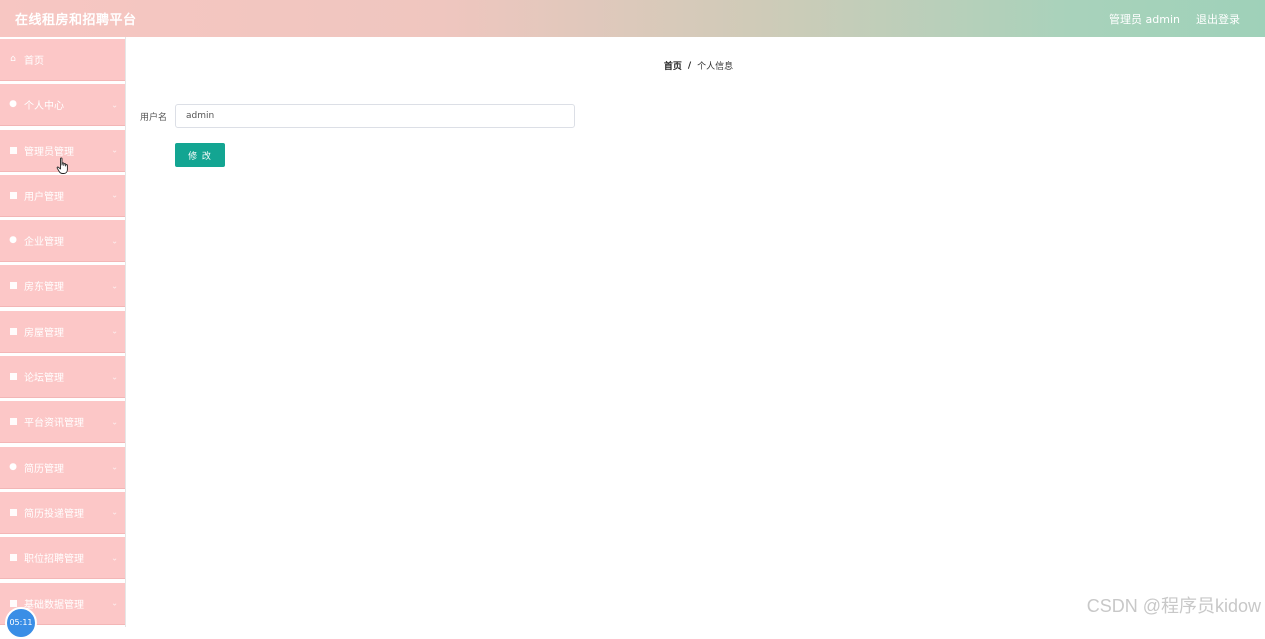 The width and height of the screenshot is (1265, 639). Describe the element at coordinates (62, 165) in the screenshot. I see `hand-cursor-icon` at that location.